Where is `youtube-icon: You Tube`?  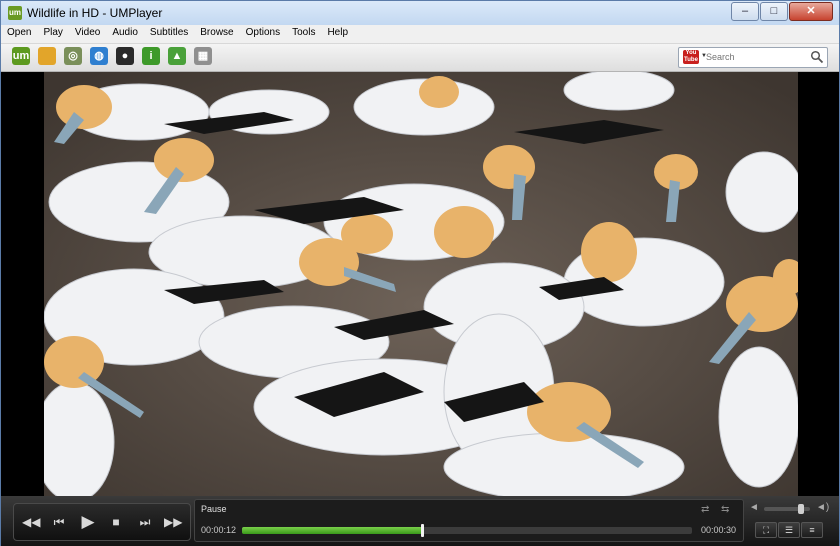
youtube-icon: You Tube is located at coordinates (691, 57).